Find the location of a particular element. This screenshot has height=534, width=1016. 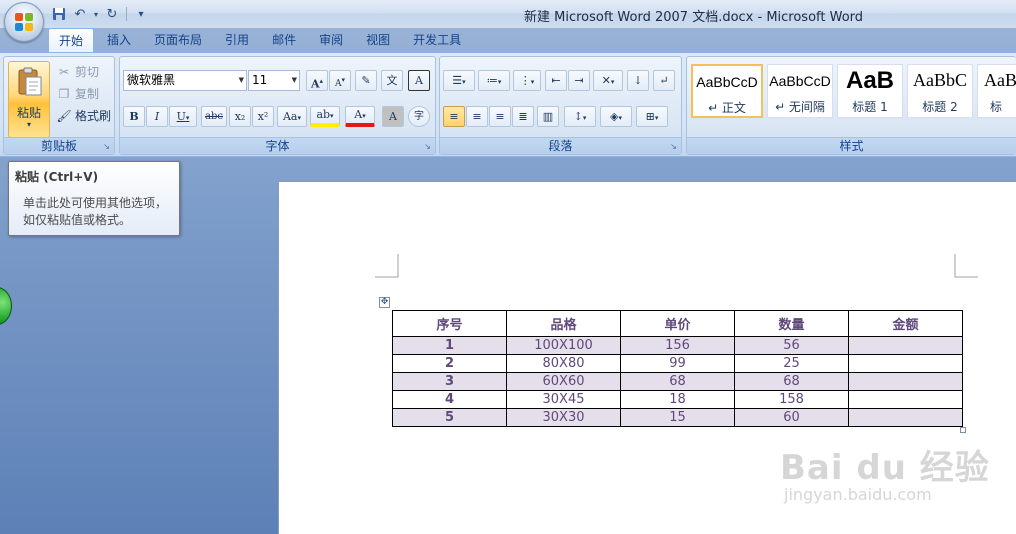

superscript-button: x² is located at coordinates (263, 116).